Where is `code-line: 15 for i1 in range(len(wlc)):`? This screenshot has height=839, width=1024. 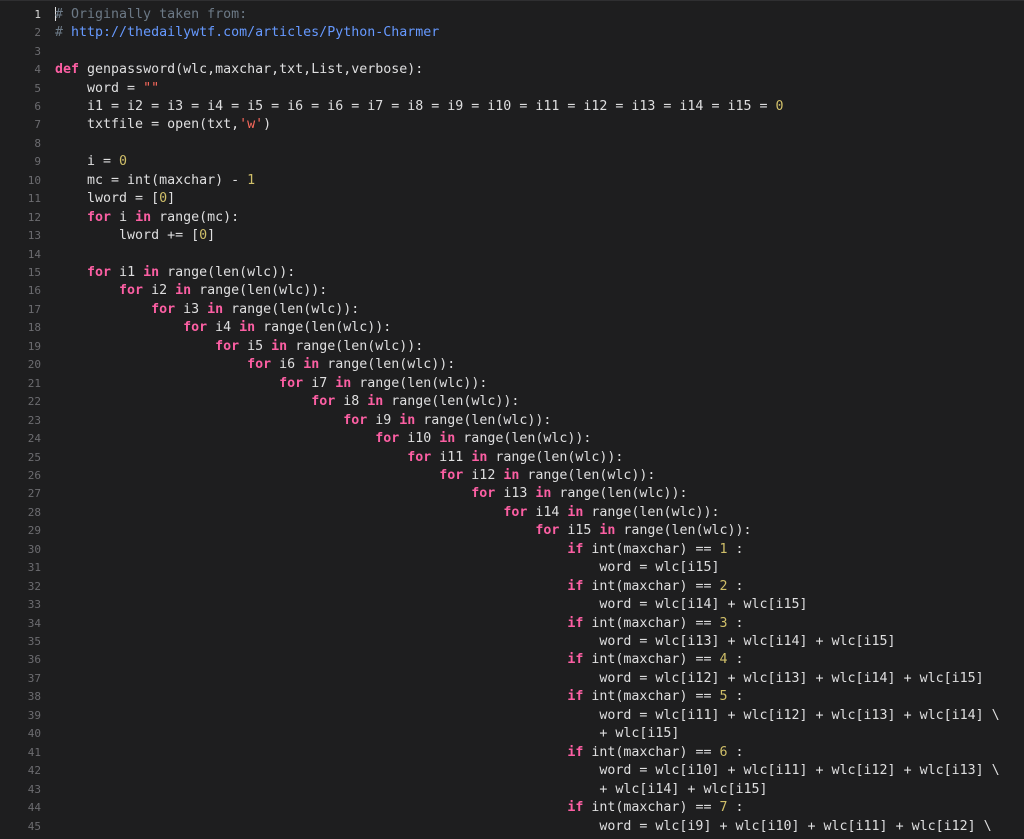
code-line: 15 for i1 in range(len(wlc)): is located at coordinates (512, 272).